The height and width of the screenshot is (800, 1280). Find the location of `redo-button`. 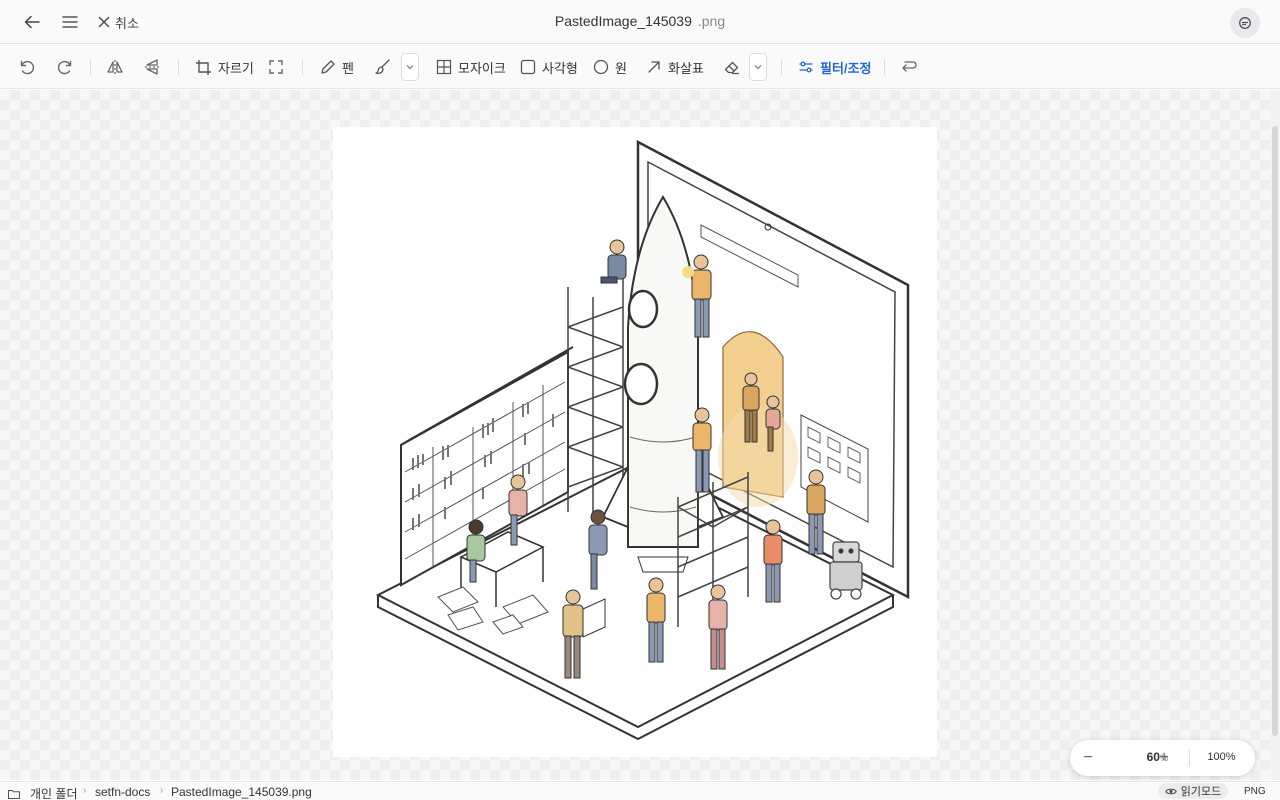

redo-button is located at coordinates (65, 67).